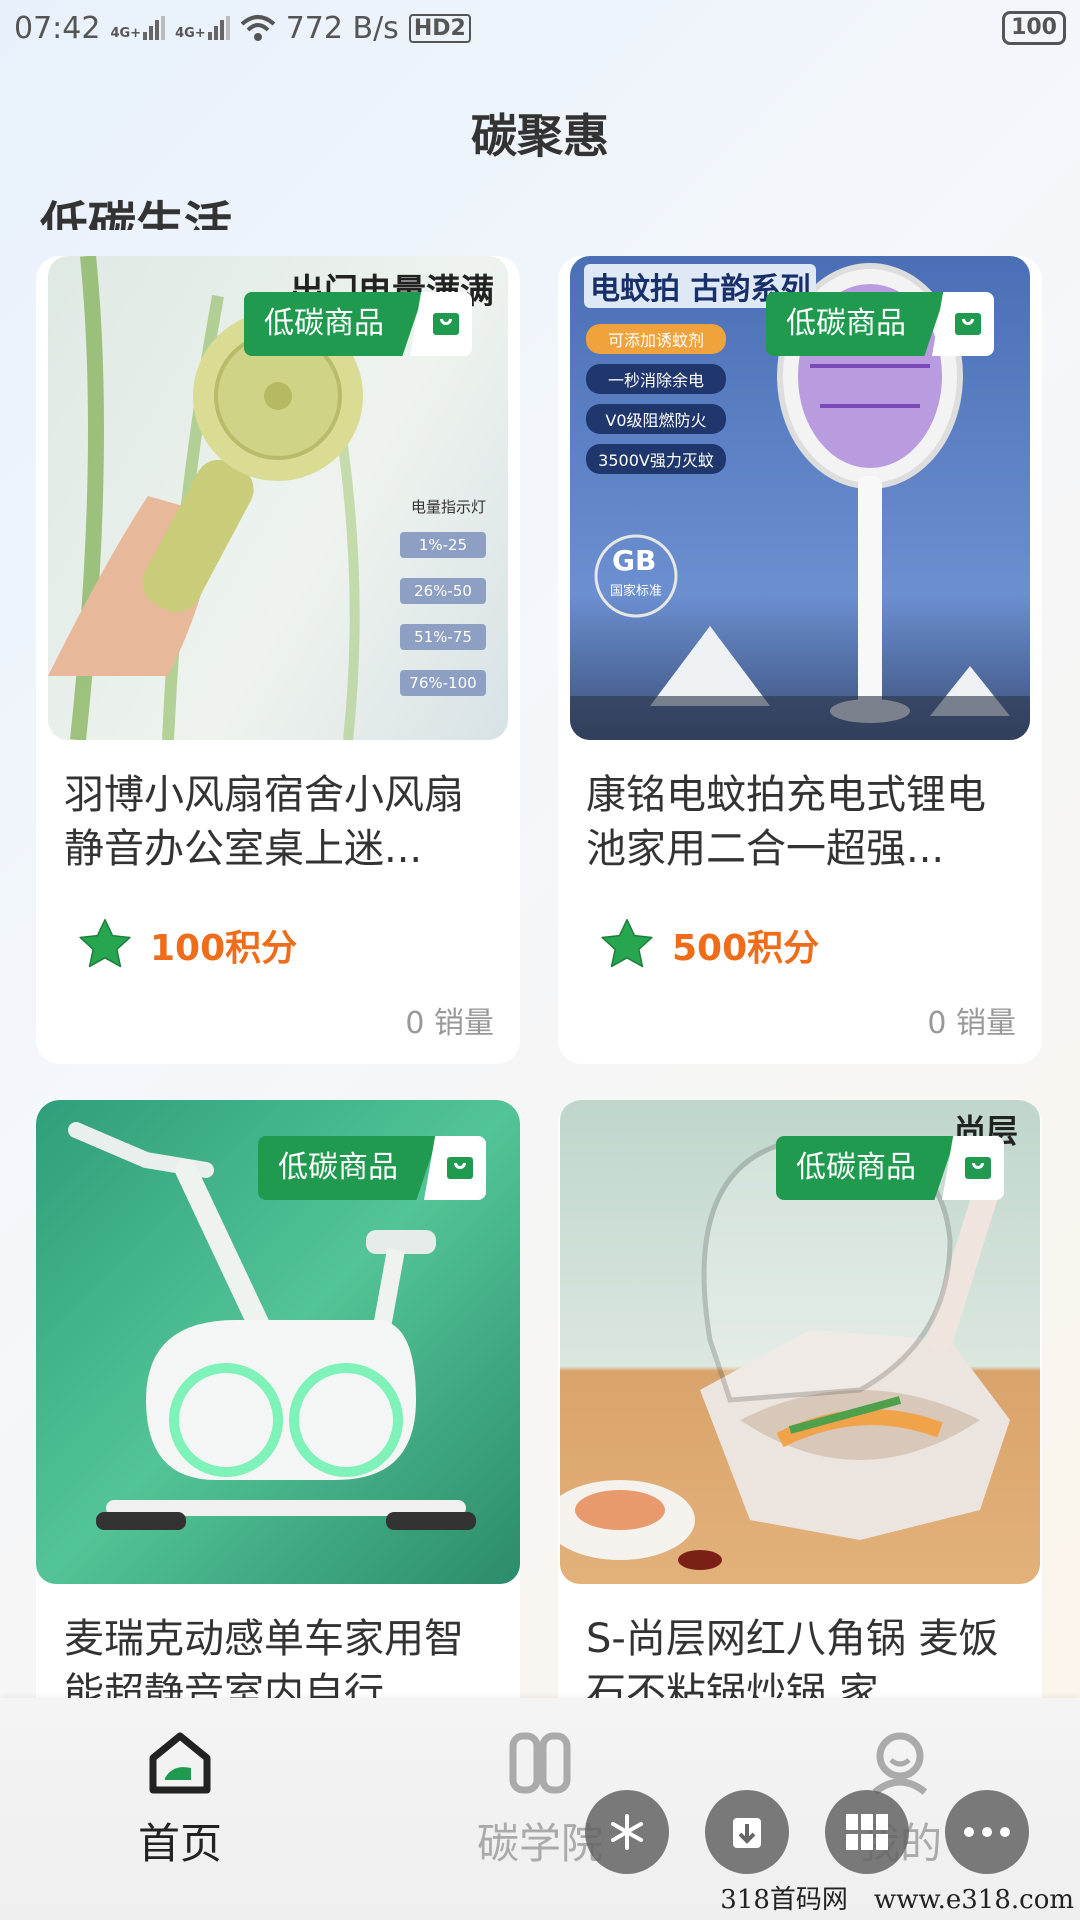 This screenshot has width=1080, height=1920. Describe the element at coordinates (448, 507) in the screenshot. I see `battery-indicator-label: 电量指示灯` at that location.